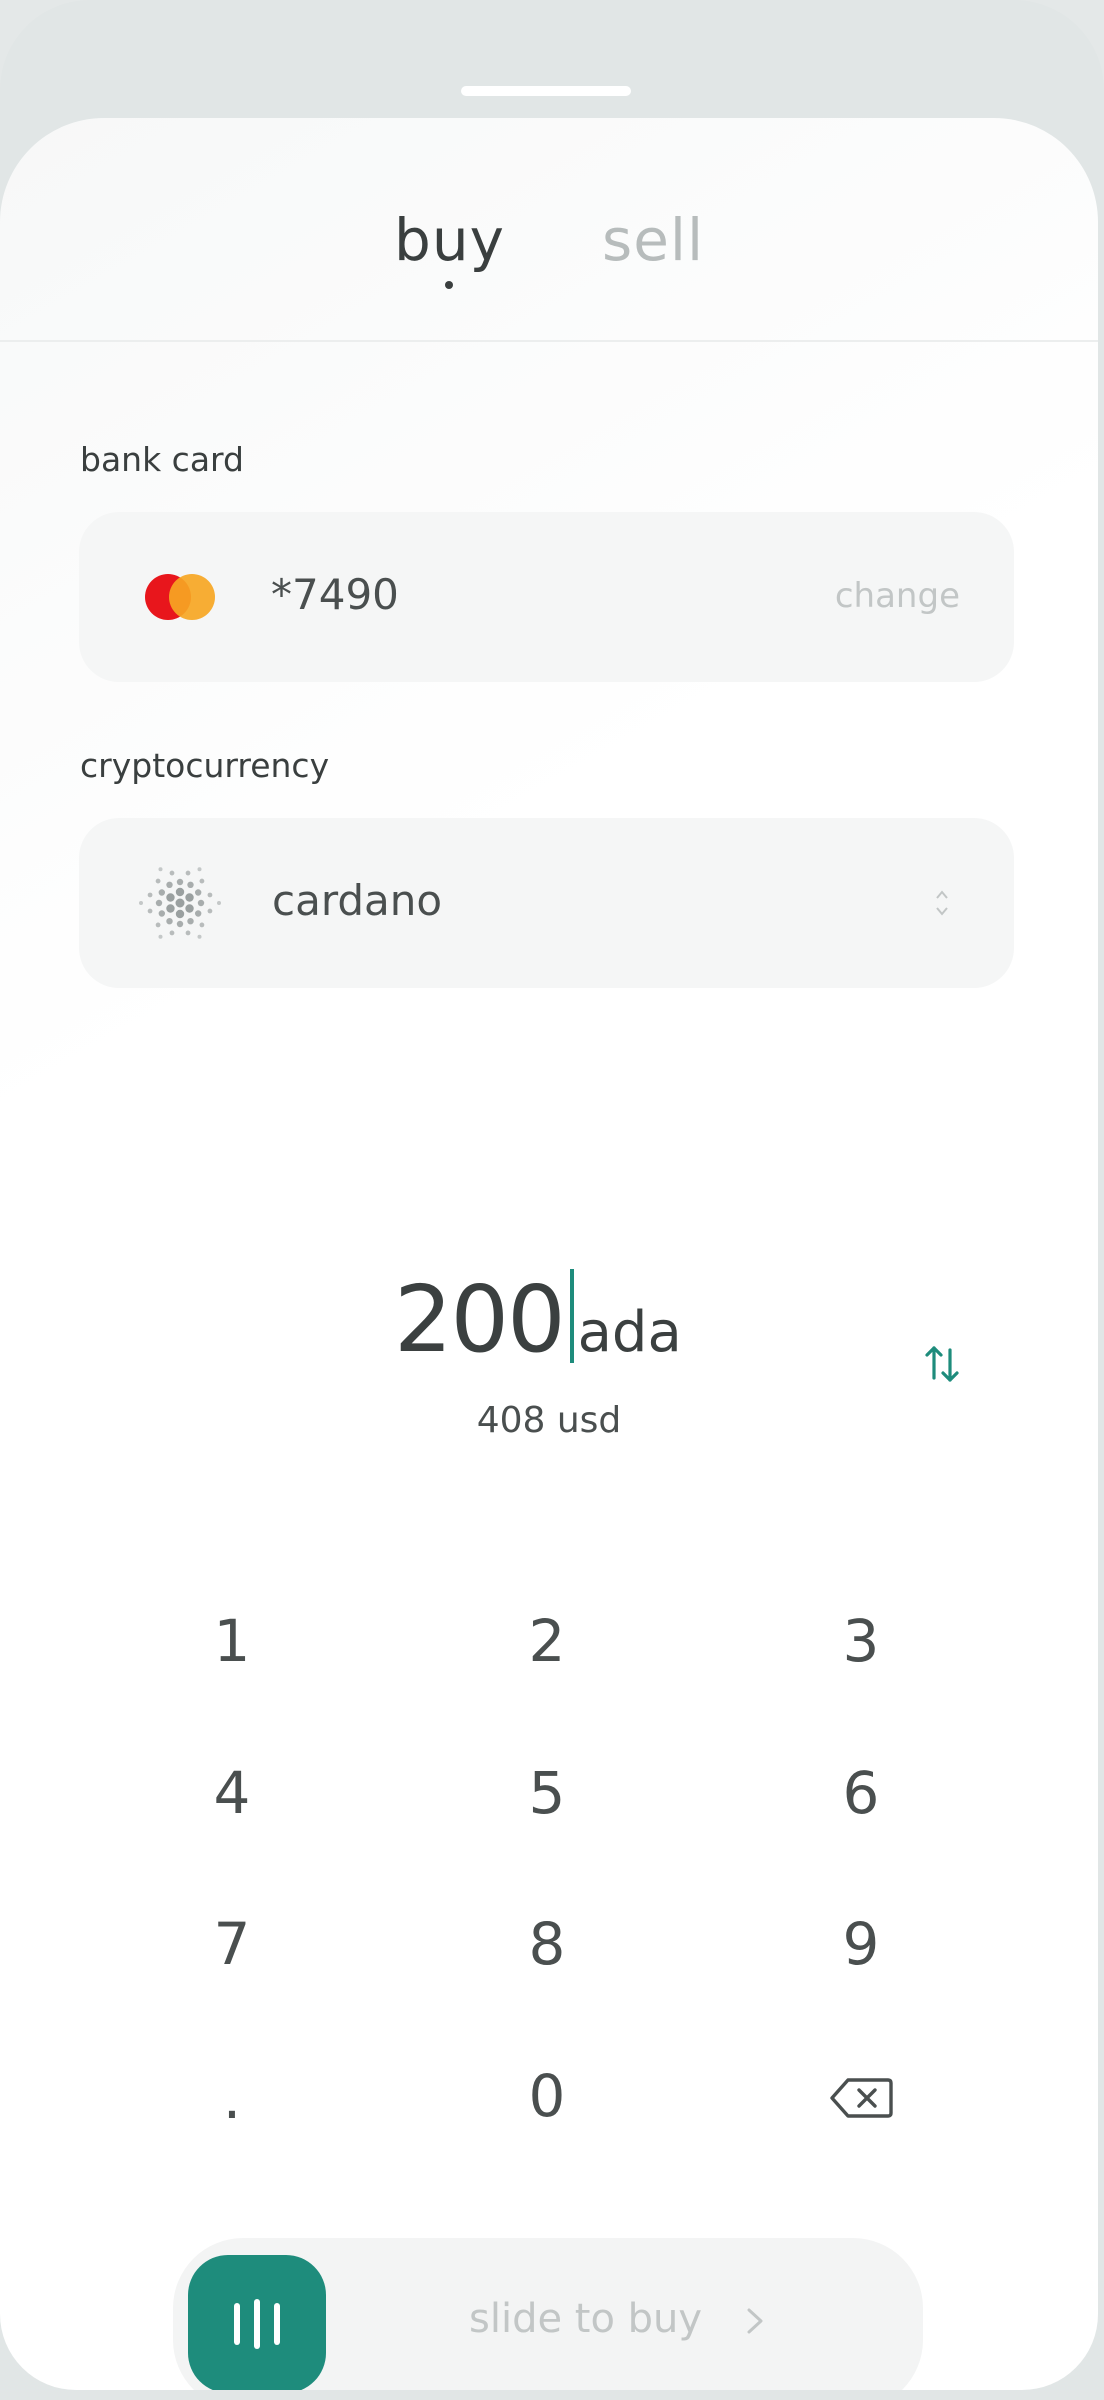 The width and height of the screenshot is (1104, 2400). Describe the element at coordinates (629, 1332) in the screenshot. I see `amount-unit: ada` at that location.